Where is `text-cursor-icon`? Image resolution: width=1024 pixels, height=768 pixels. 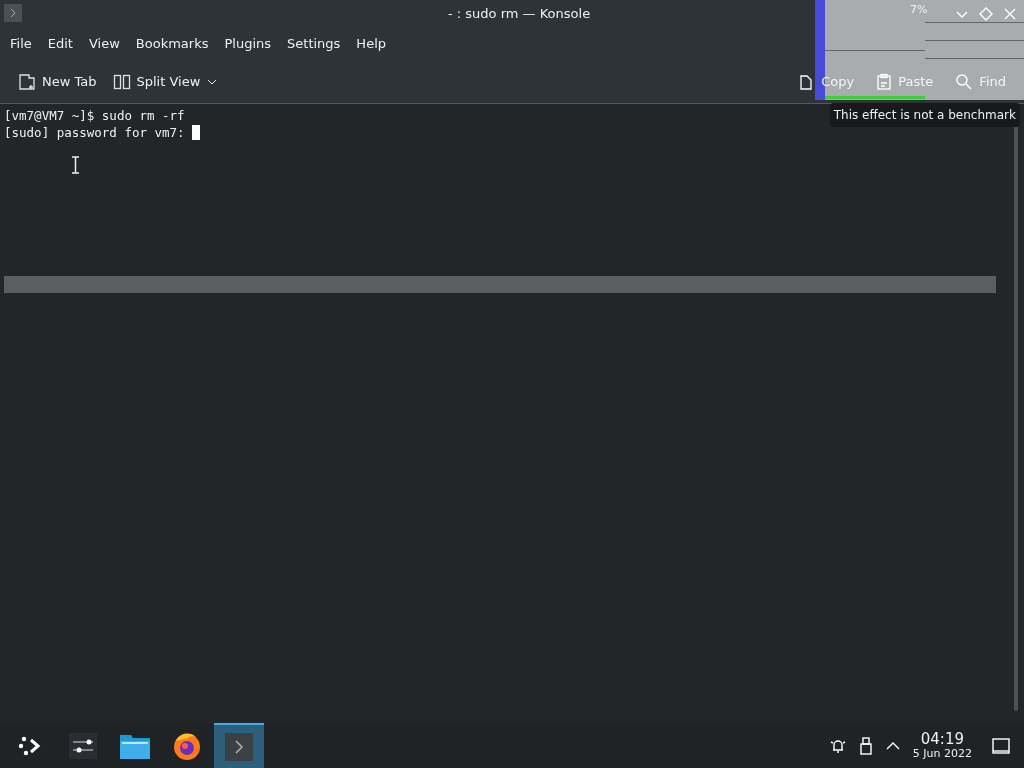 text-cursor-icon is located at coordinates (75, 165).